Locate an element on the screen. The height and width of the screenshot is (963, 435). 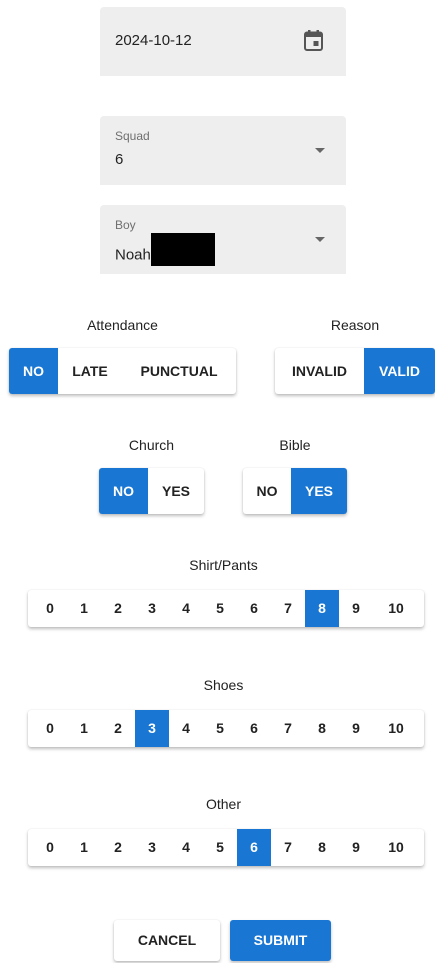
redaction-block is located at coordinates (182, 249).